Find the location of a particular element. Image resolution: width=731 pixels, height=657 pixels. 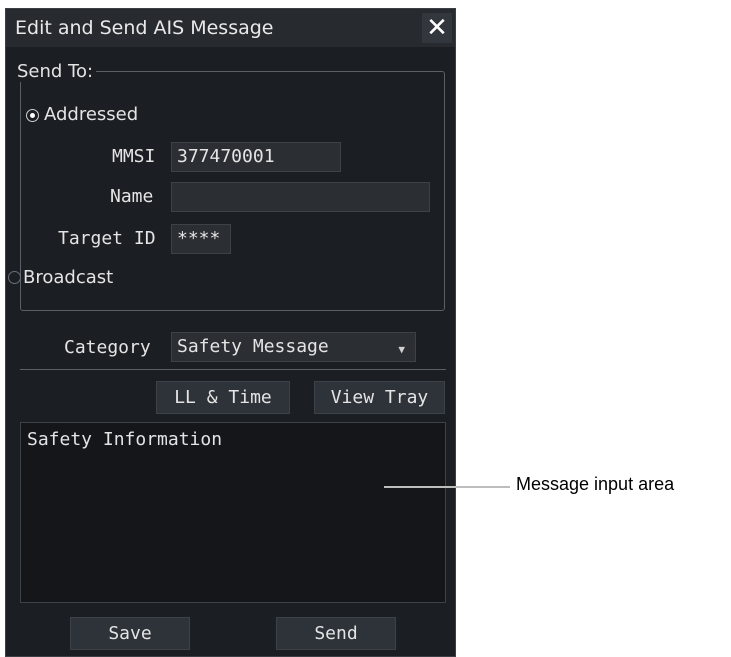

addressed-label: Addressed is located at coordinates (91, 114).